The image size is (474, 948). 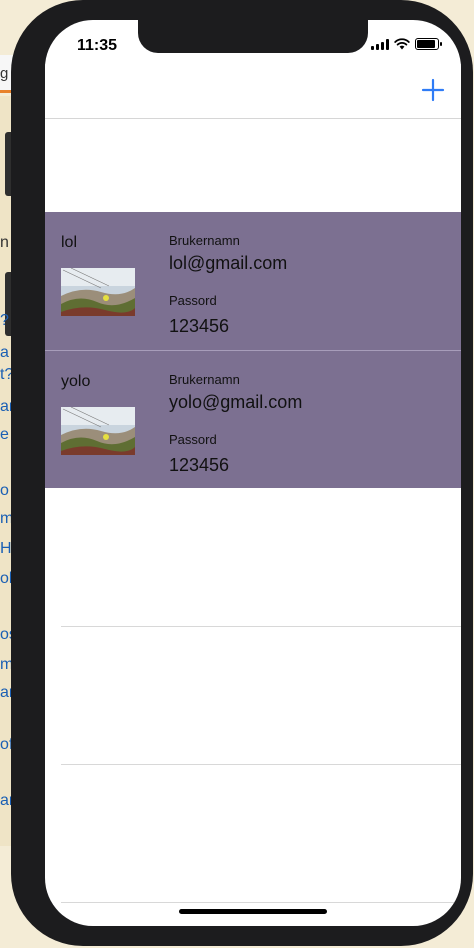 What do you see at coordinates (4, 352) in the screenshot?
I see `background-word: a` at bounding box center [4, 352].